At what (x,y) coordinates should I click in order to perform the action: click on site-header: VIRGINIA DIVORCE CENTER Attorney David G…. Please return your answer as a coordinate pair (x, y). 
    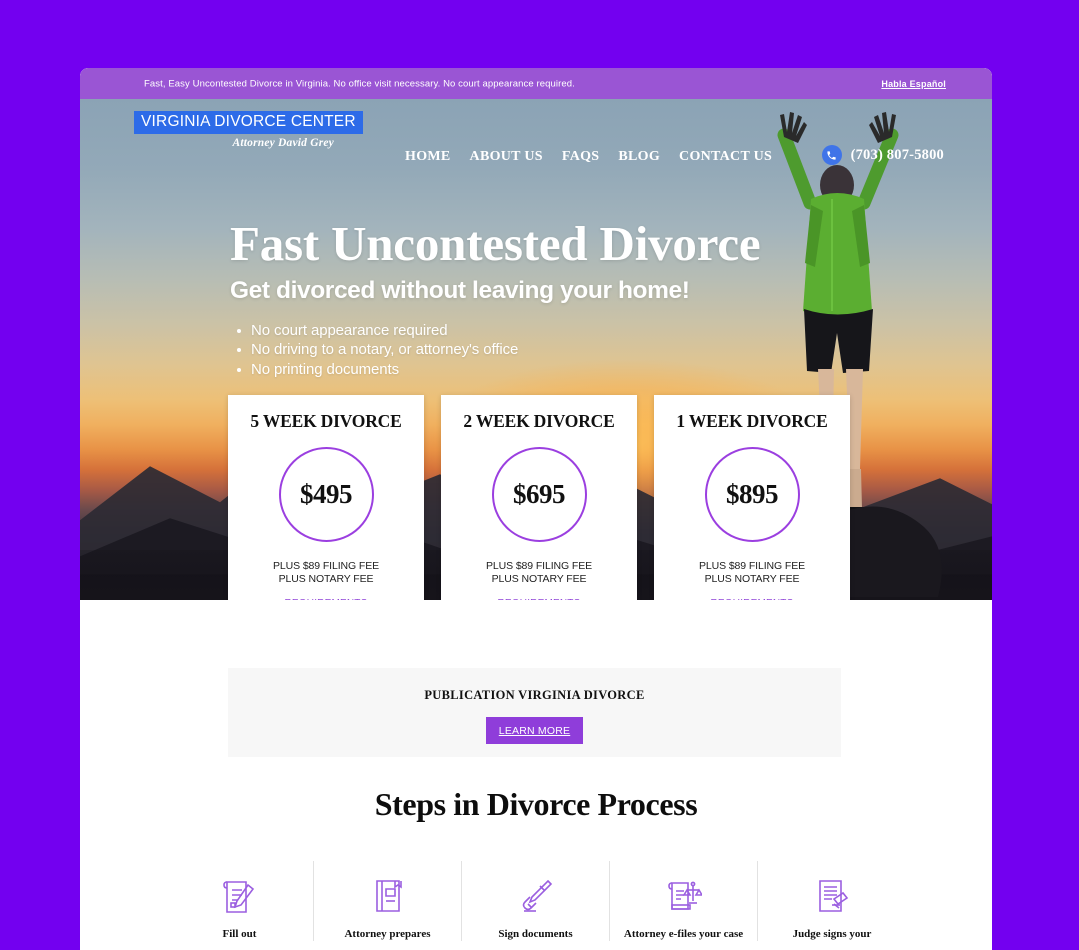
    Looking at the image, I should click on (536, 135).